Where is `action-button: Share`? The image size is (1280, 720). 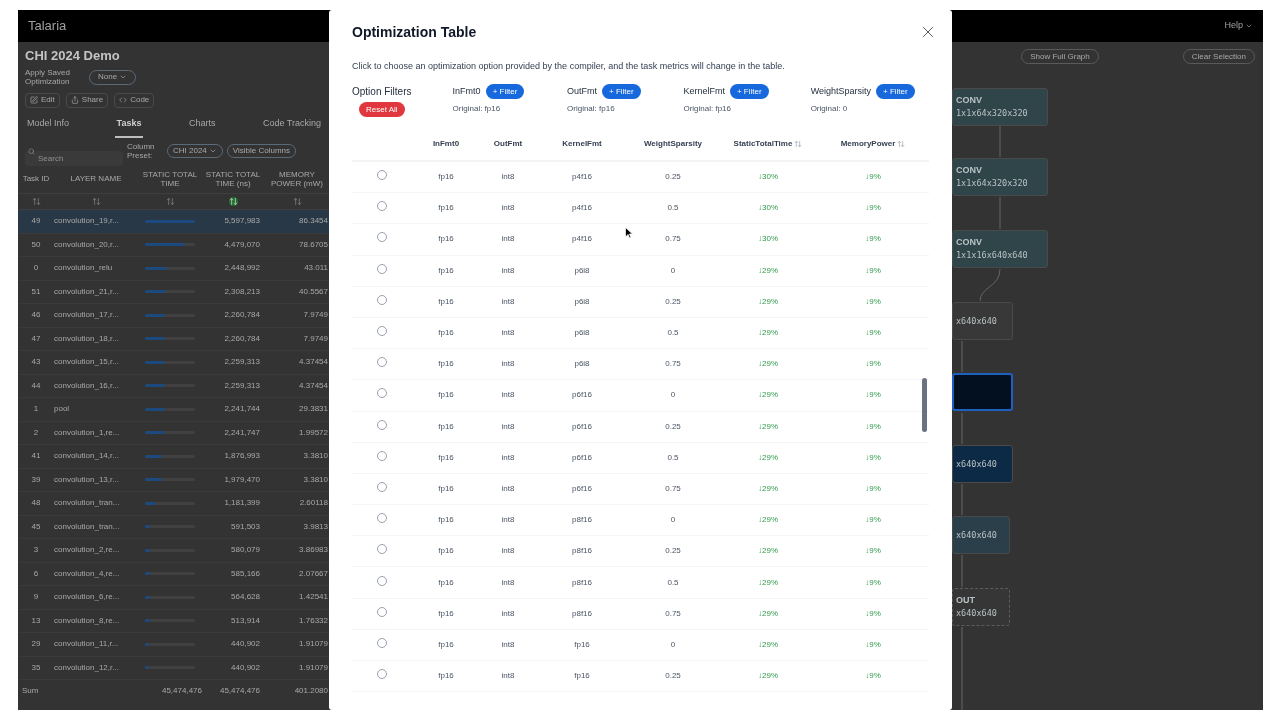 action-button: Share is located at coordinates (87, 100).